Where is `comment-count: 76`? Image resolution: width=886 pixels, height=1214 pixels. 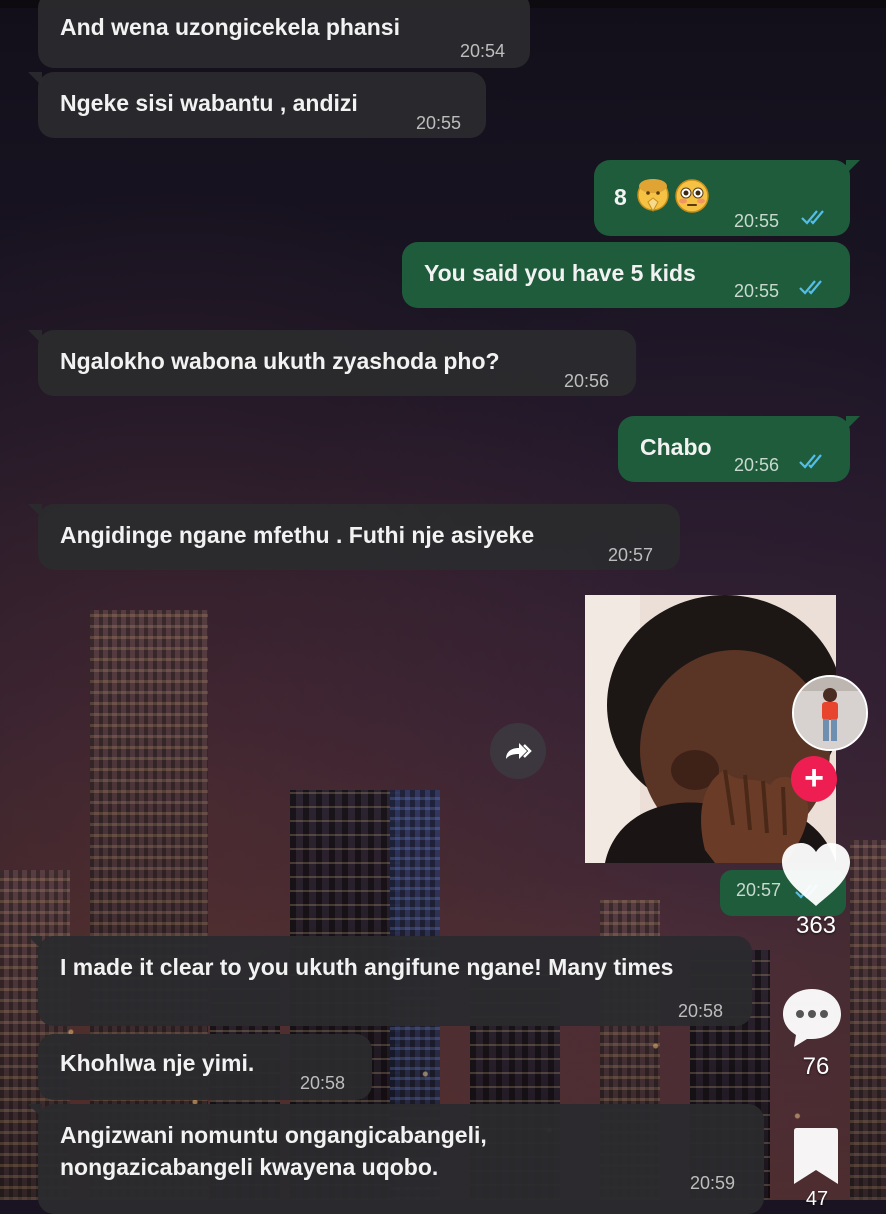 comment-count: 76 is located at coordinates (816, 1066).